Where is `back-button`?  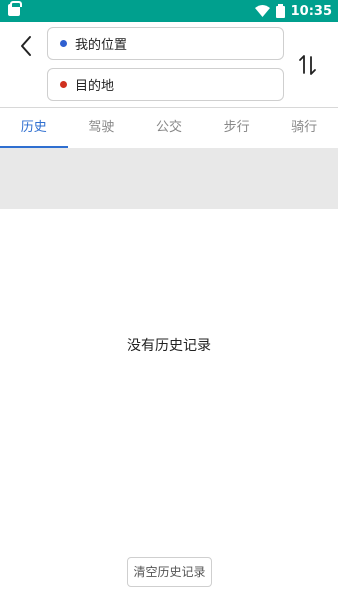 back-button is located at coordinates (26, 46).